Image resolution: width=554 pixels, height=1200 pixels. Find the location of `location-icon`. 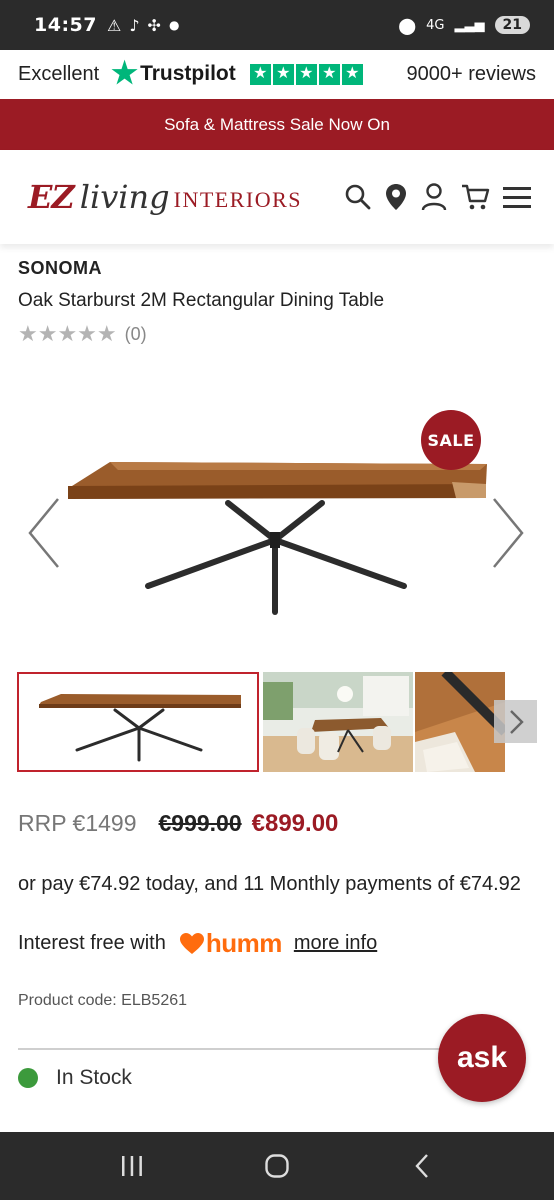

location-icon is located at coordinates (396, 197).